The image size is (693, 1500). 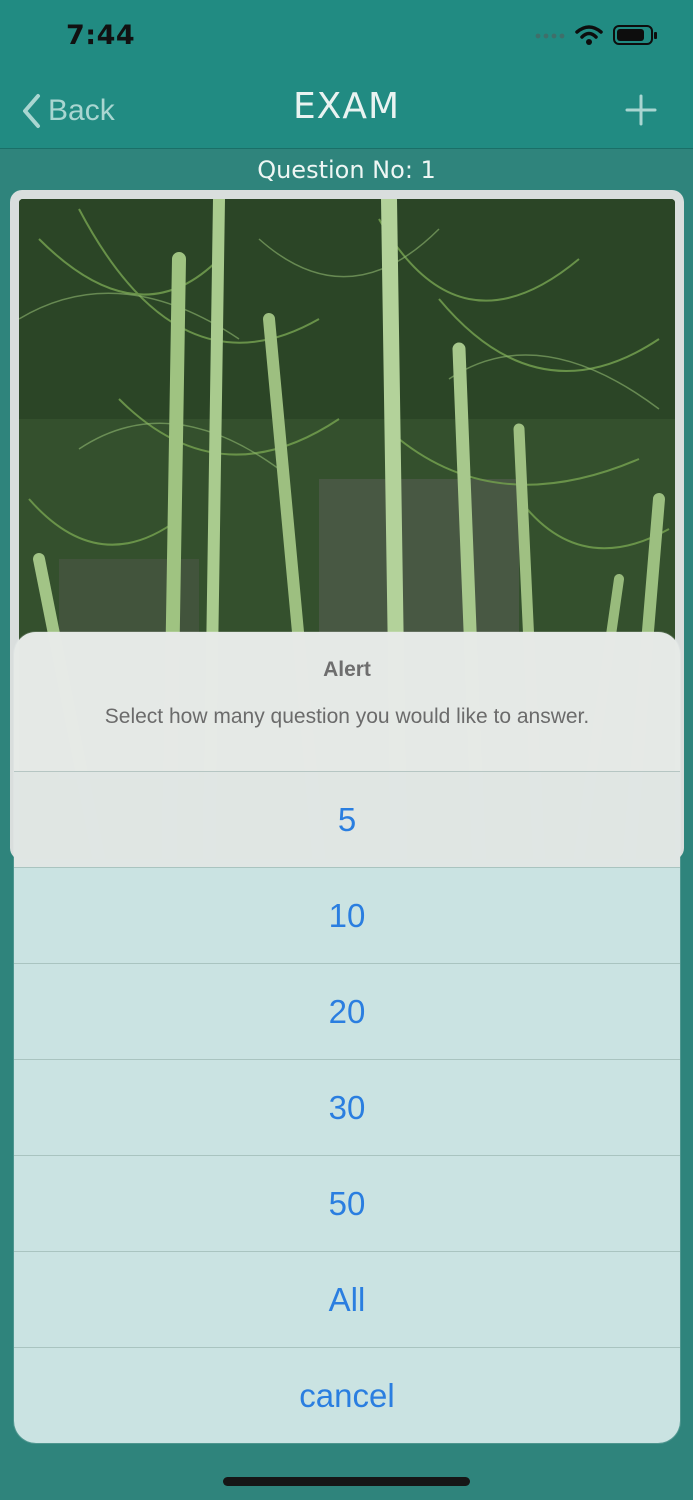 I want to click on option-all-button: All, so click(x=347, y=1300).